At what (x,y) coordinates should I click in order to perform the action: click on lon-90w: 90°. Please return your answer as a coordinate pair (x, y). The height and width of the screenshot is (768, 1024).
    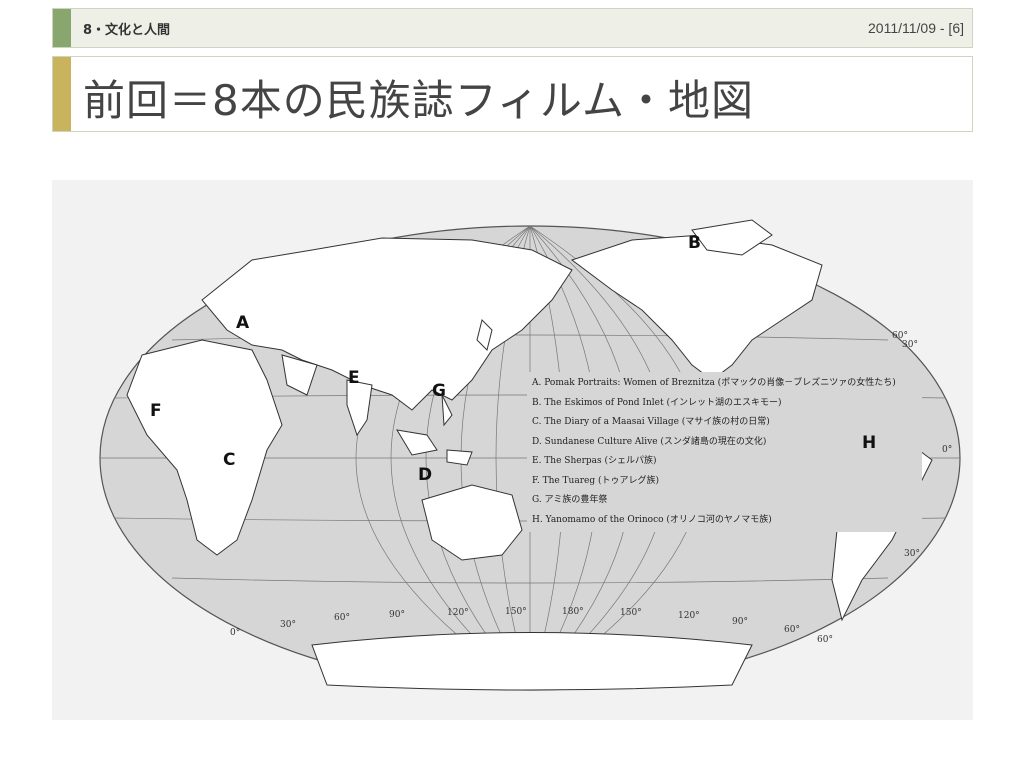
    Looking at the image, I should click on (740, 622).